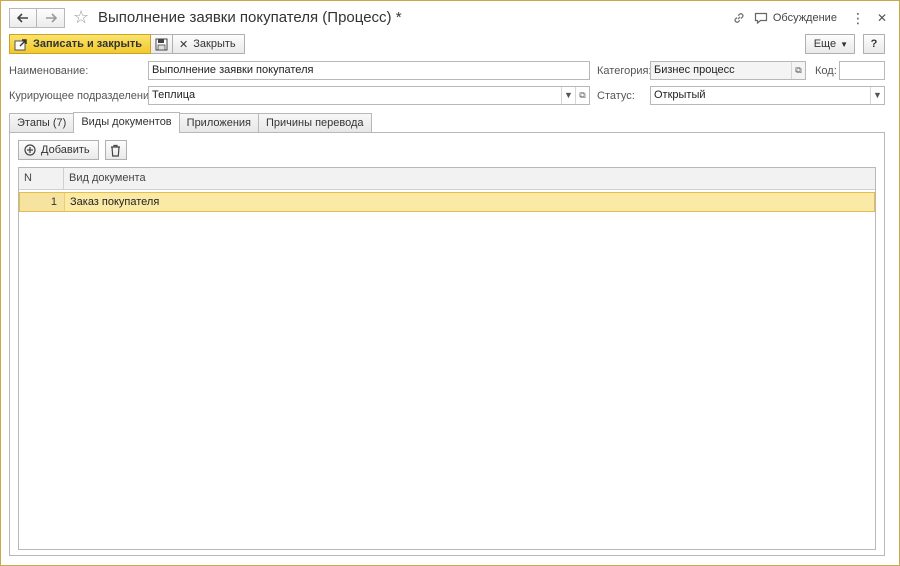  I want to click on tab-attachments: Приложения, so click(219, 123).